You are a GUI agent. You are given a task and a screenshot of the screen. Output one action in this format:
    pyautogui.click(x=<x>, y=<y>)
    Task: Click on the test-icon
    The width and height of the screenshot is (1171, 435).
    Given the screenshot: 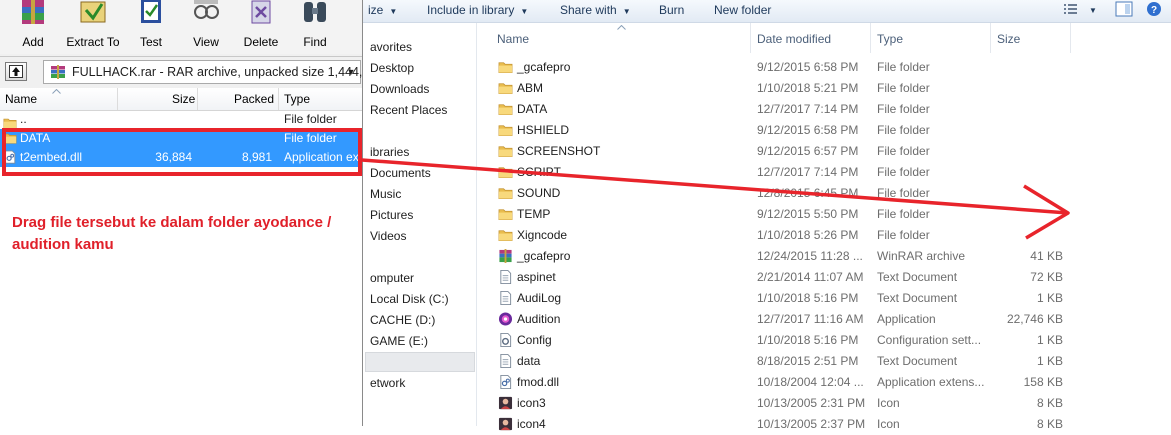 What is the action you would take?
    pyautogui.click(x=151, y=11)
    